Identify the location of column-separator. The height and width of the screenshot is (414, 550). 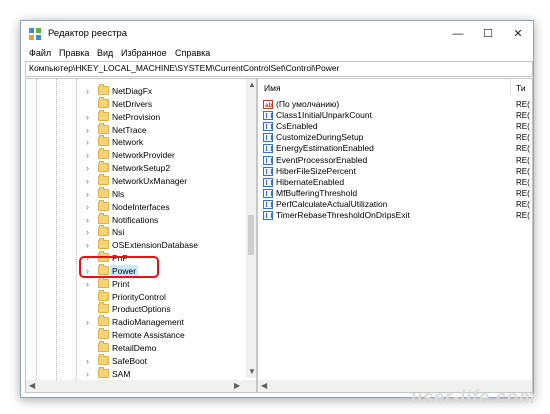
(510, 87).